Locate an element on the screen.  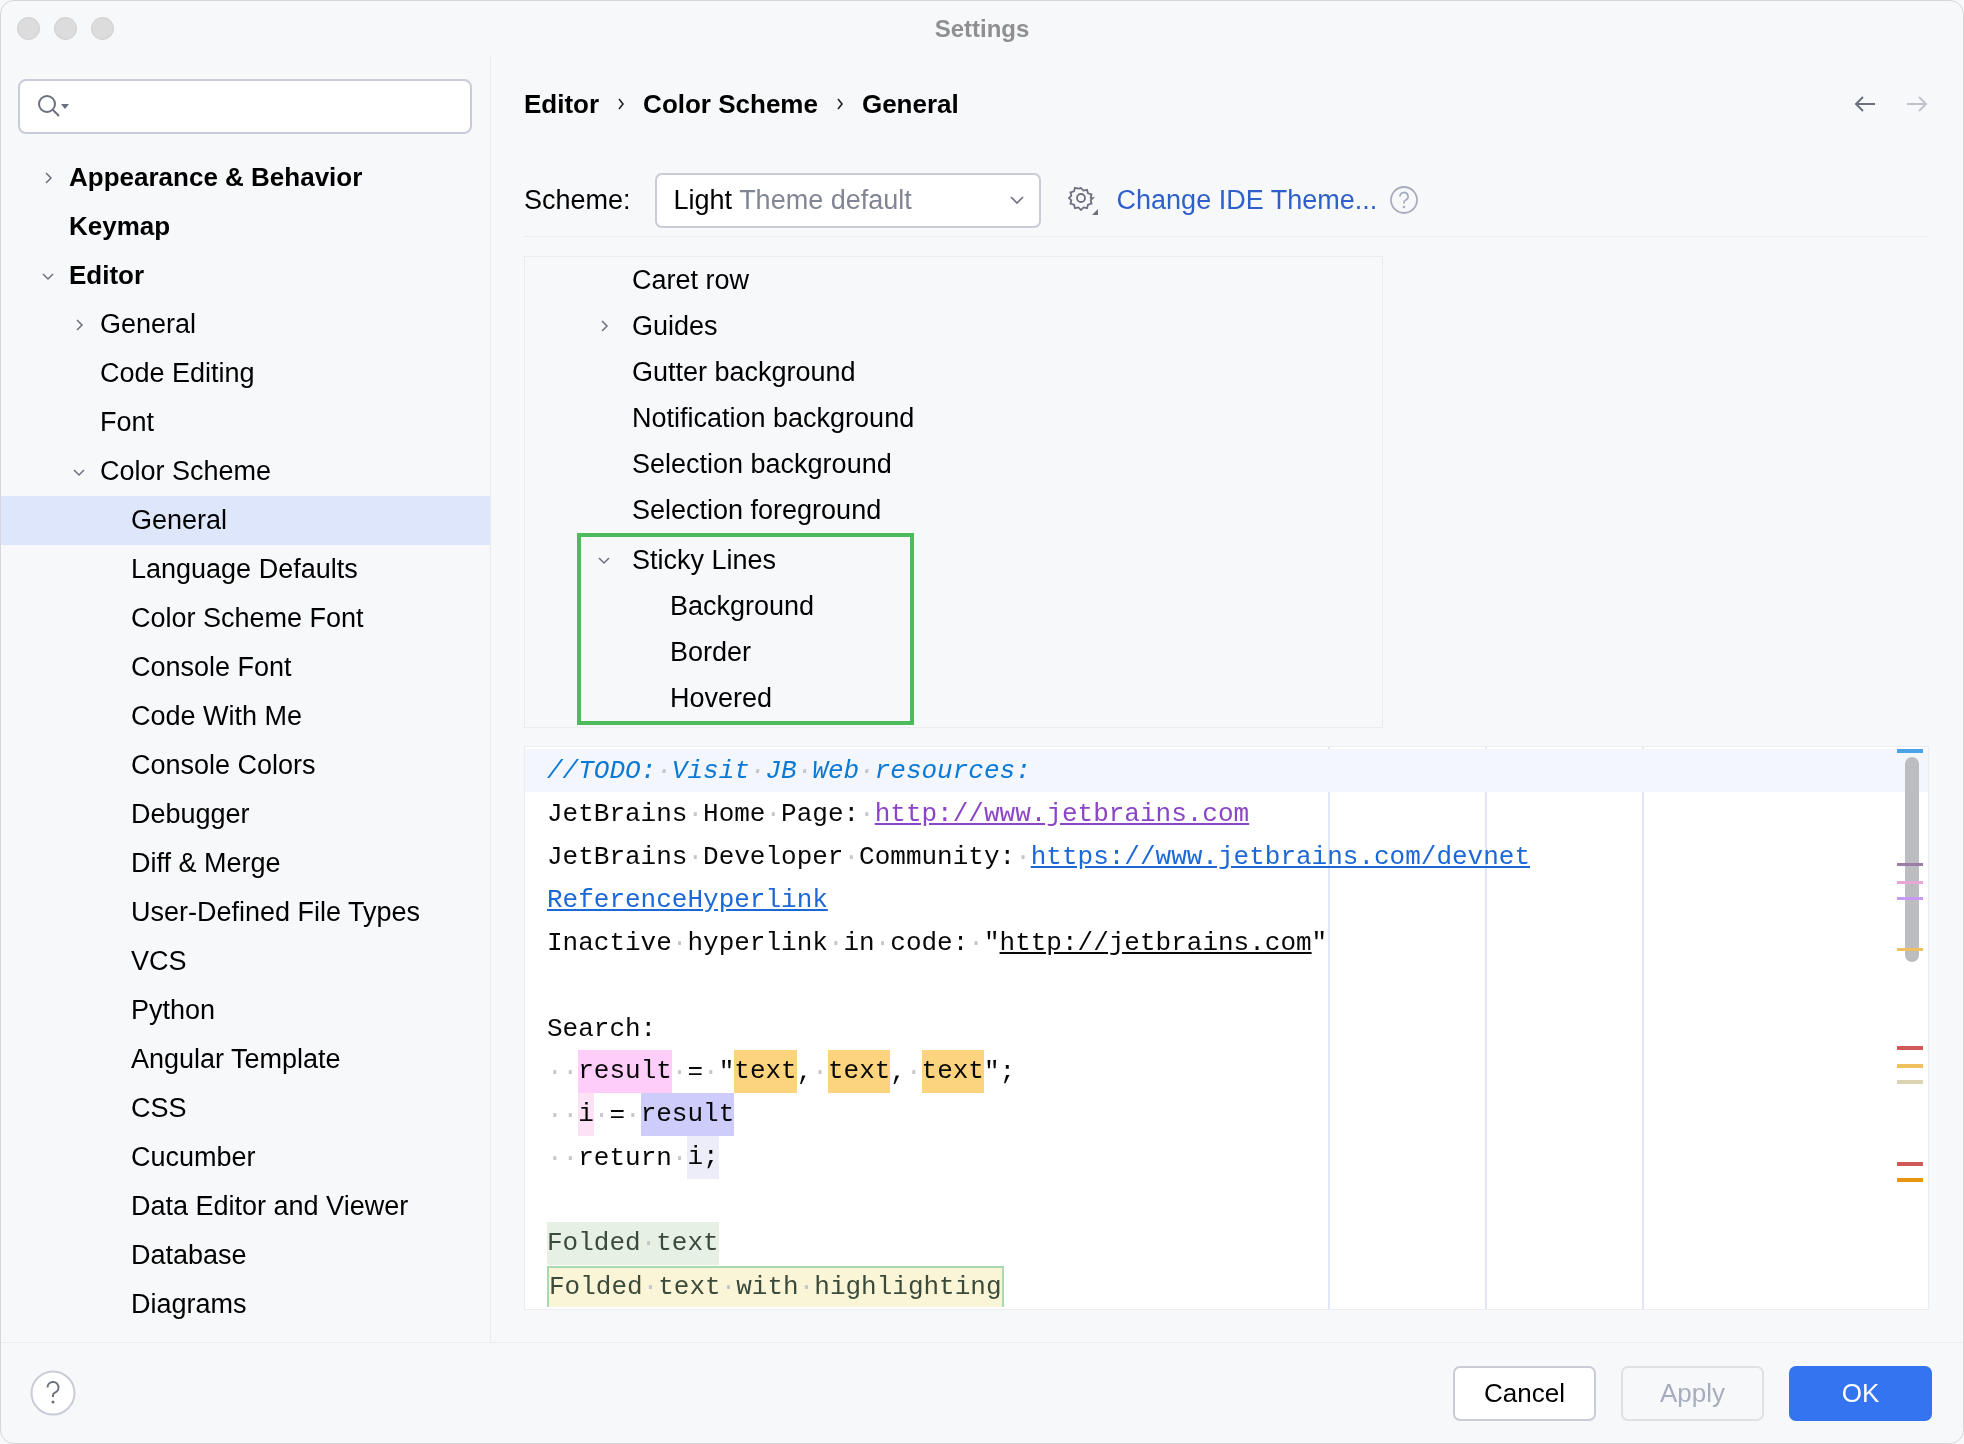
sidebar-item: User-Defined File Types is located at coordinates (245, 912).